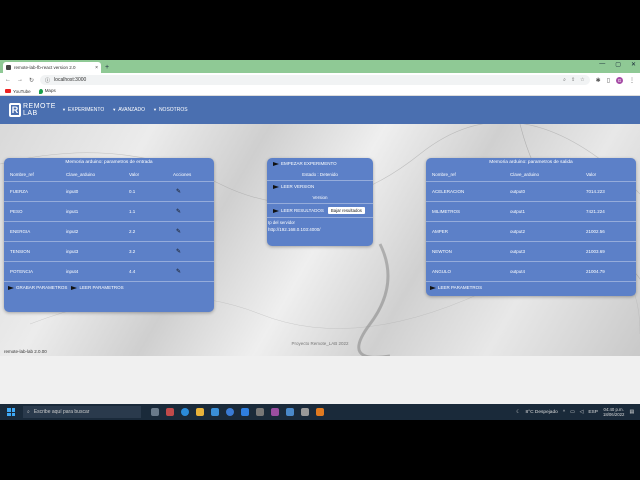 Image resolution: width=640 pixels, height=480 pixels. I want to click on start-experiment-button: EMPEZAR EXPERIMENTO, so click(320, 163).